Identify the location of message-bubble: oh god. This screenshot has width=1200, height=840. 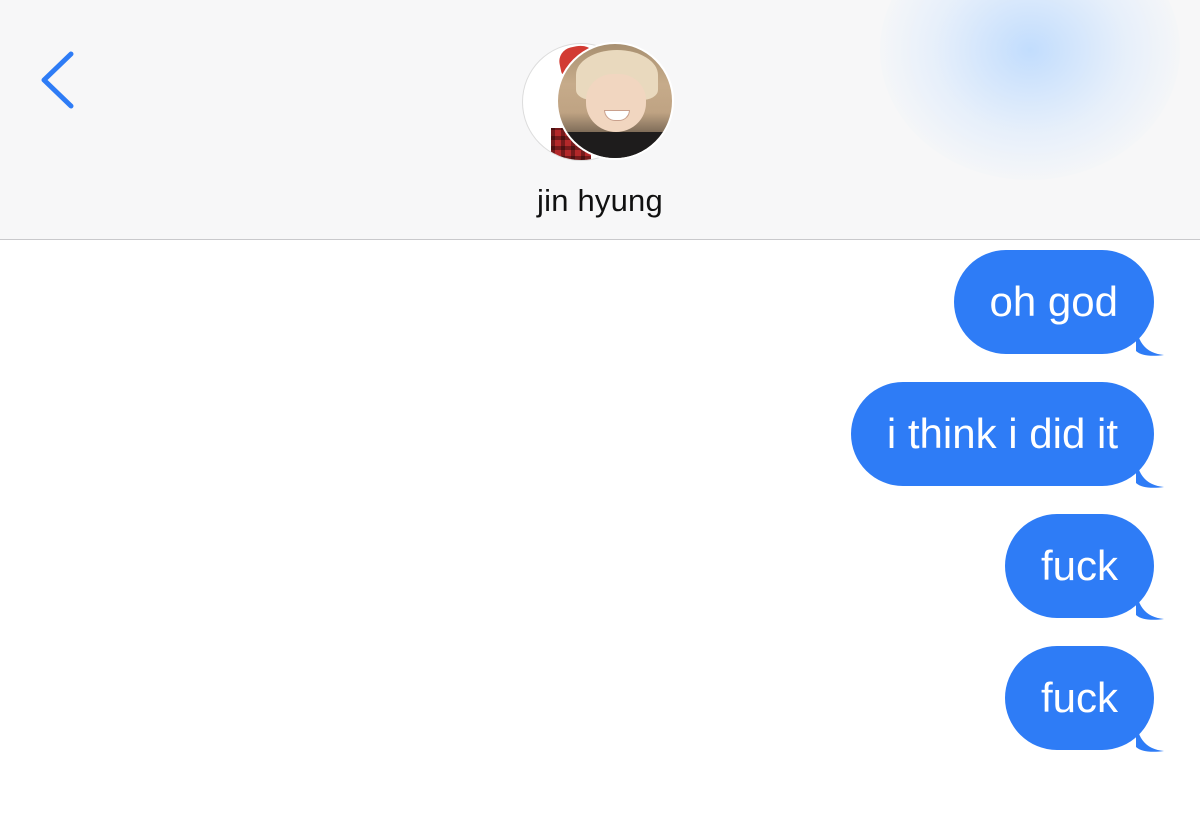
(1053, 302).